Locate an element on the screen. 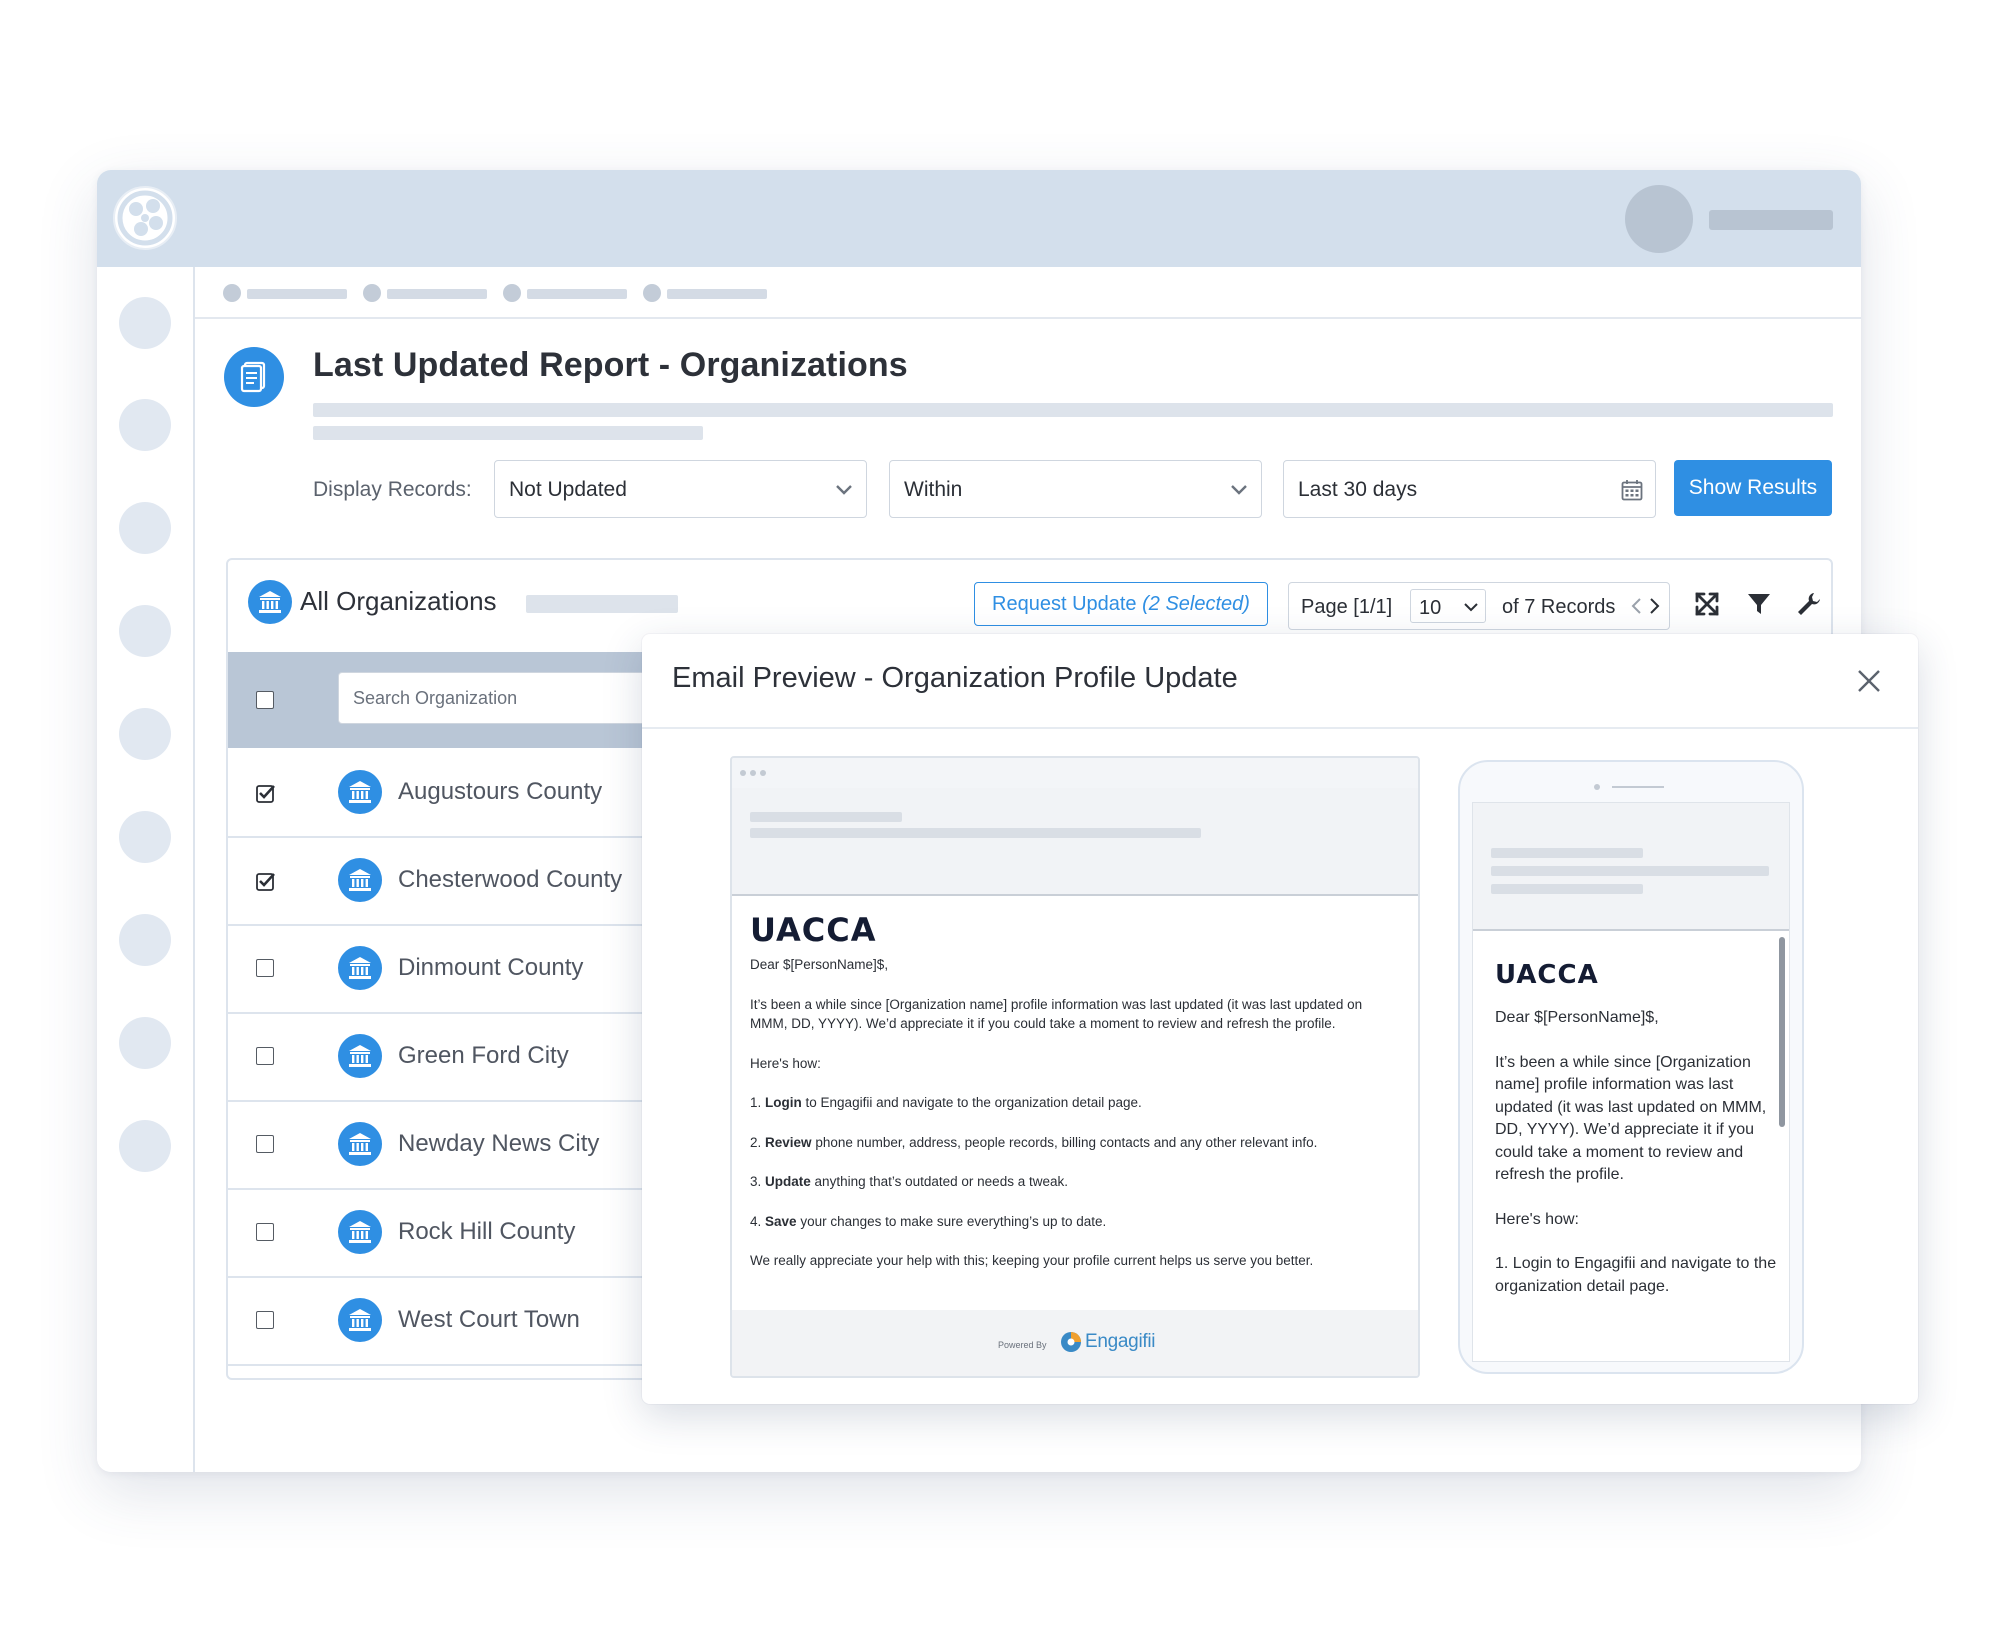 The image size is (2000, 1637). page-size-select: 10 is located at coordinates (1448, 606).